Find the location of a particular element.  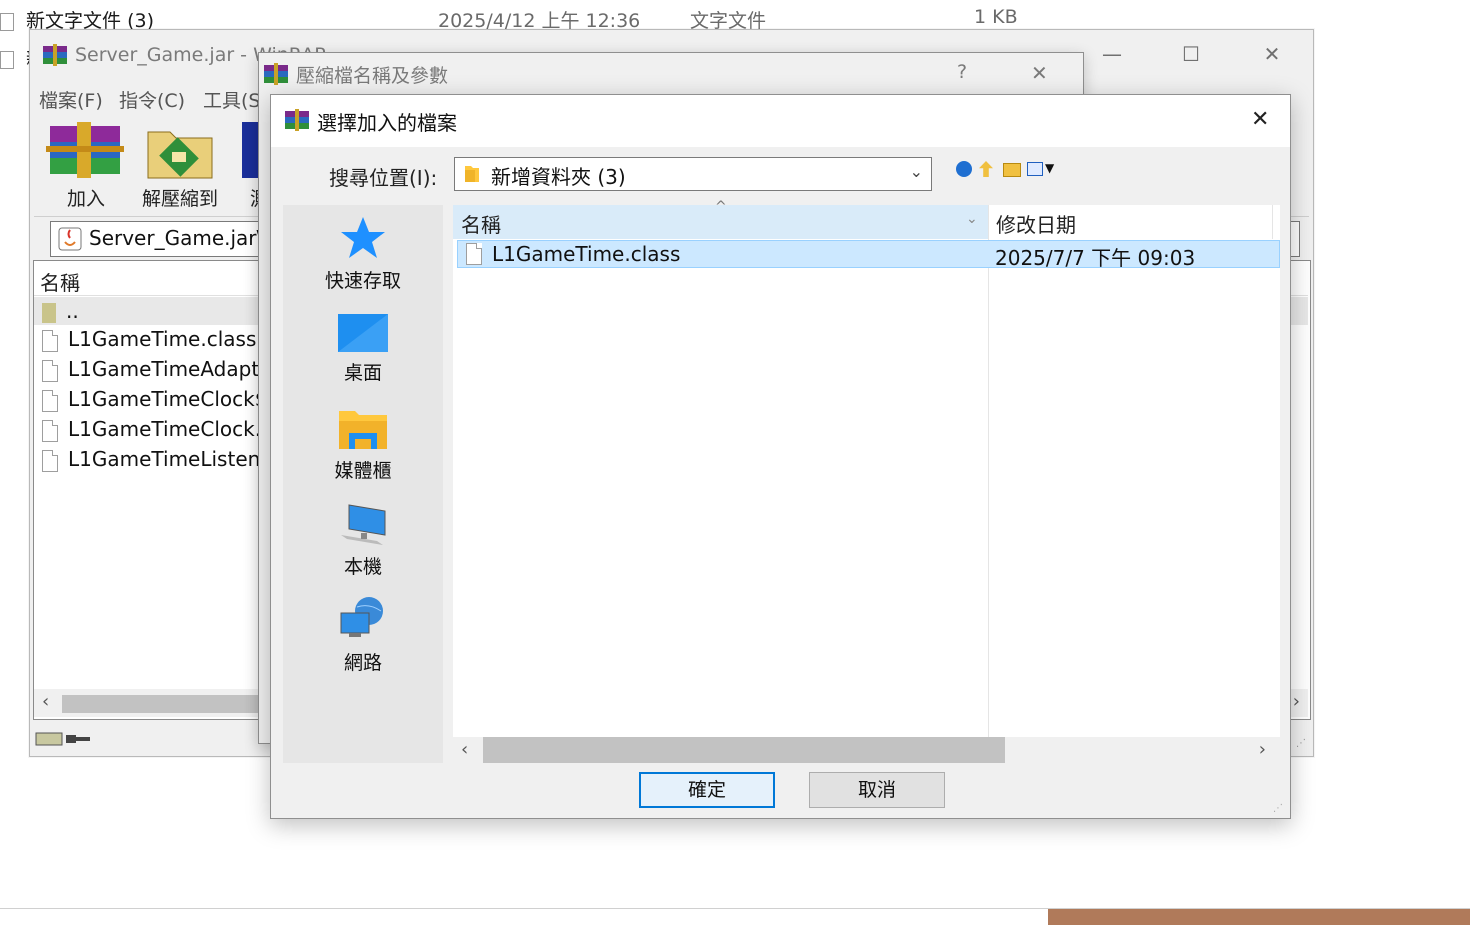

dialog-resize-grip-icon: ⋰ is located at coordinates (1278, 808).